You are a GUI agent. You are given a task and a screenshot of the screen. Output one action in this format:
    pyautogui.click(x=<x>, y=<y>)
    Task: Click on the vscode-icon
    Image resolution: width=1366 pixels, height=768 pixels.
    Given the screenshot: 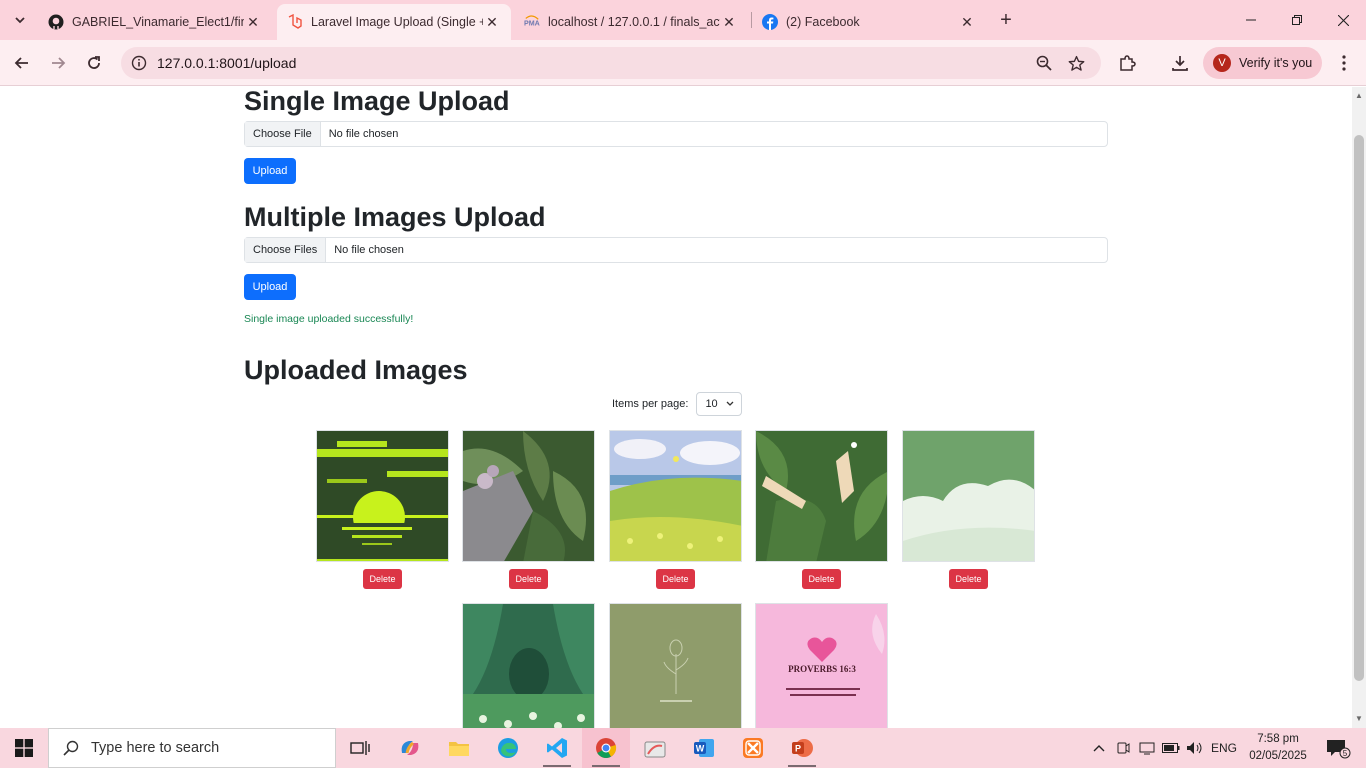 What is the action you would take?
    pyautogui.click(x=557, y=748)
    